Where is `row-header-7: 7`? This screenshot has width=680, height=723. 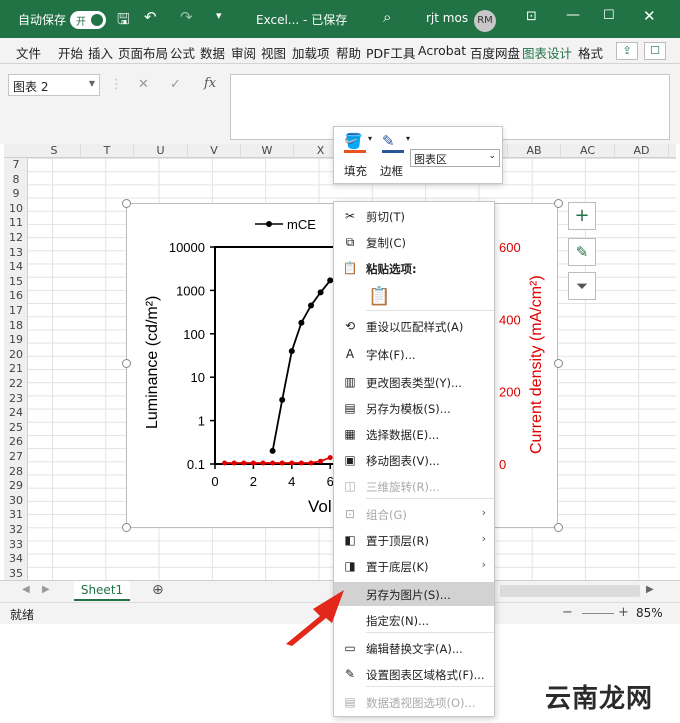 row-header-7: 7 is located at coordinates (16, 165).